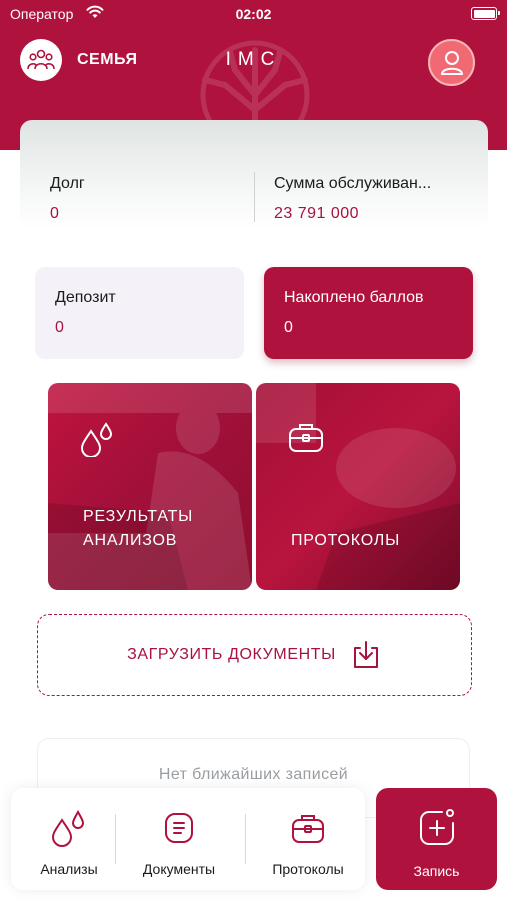 The image size is (507, 900). I want to click on tab-documents-label: Документы, so click(179, 869).